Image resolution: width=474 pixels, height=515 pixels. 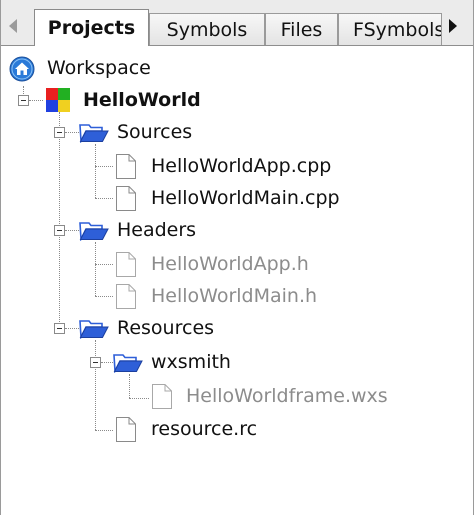 What do you see at coordinates (142, 100) in the screenshot?
I see `tree-item-label: HelloWorld` at bounding box center [142, 100].